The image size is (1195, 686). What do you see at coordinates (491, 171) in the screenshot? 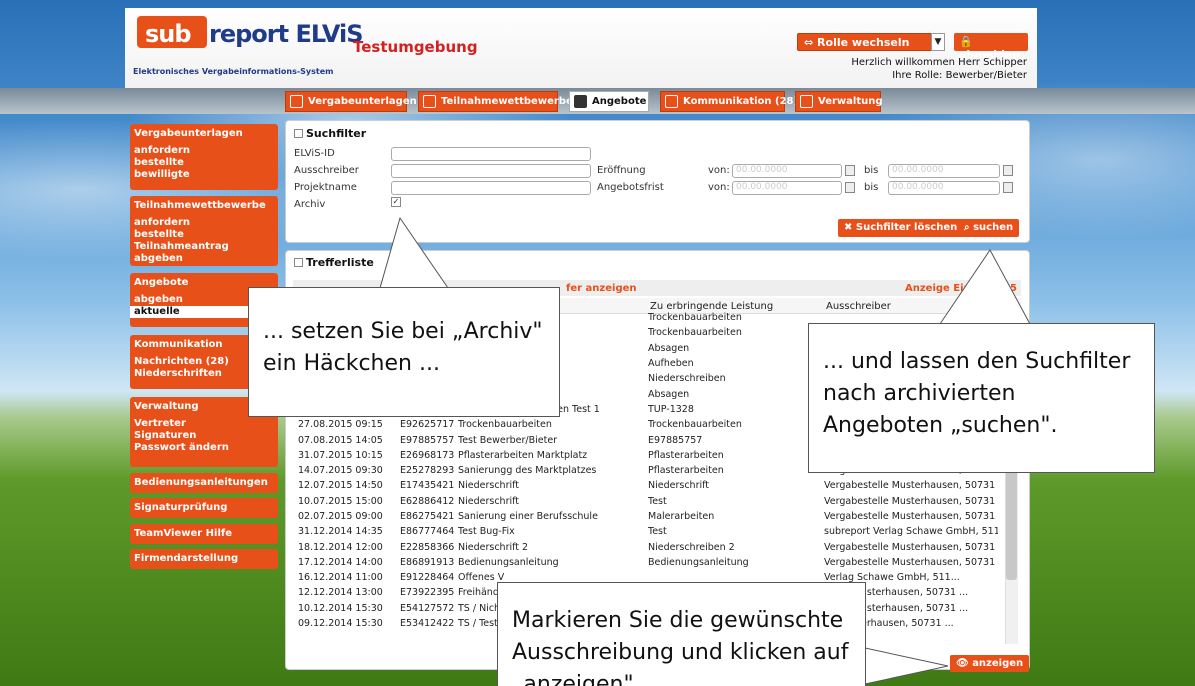
I see `ausschreiber-input` at bounding box center [491, 171].